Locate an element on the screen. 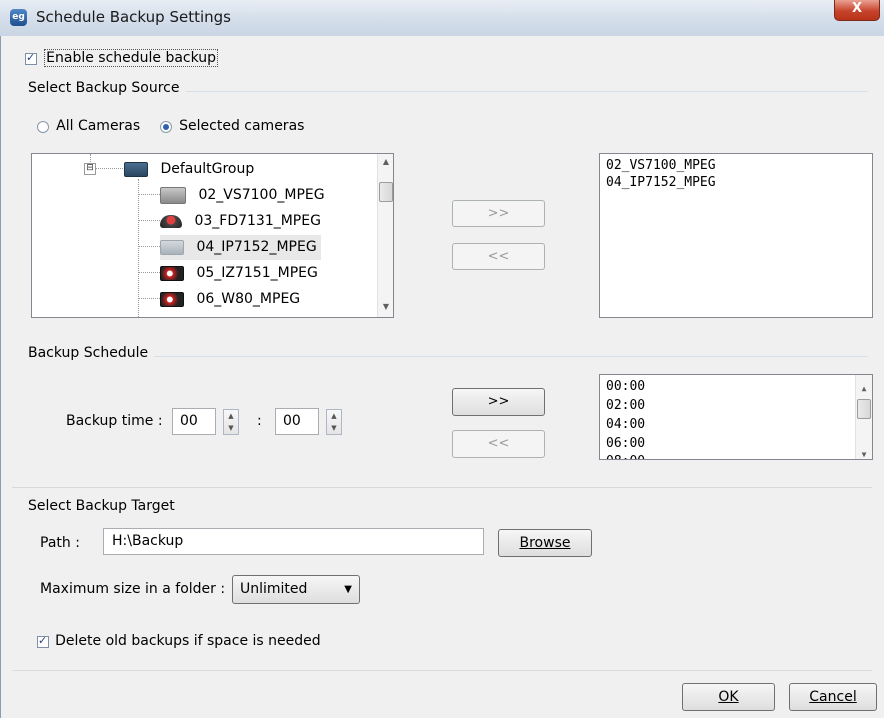  backup-time-label: Backup time : is located at coordinates (114, 421).